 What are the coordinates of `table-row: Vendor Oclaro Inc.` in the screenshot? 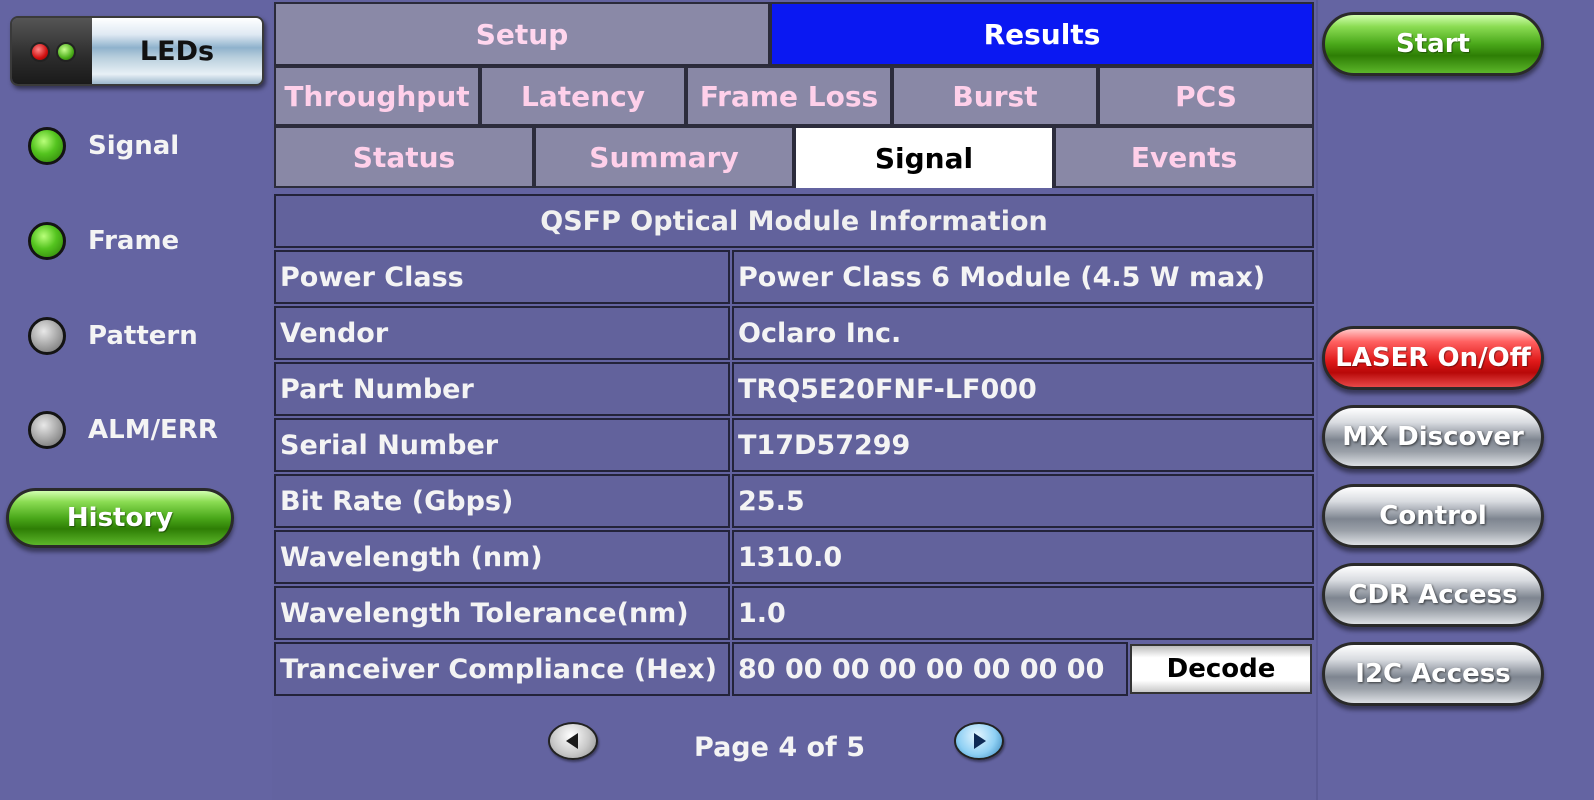 It's located at (794, 333).